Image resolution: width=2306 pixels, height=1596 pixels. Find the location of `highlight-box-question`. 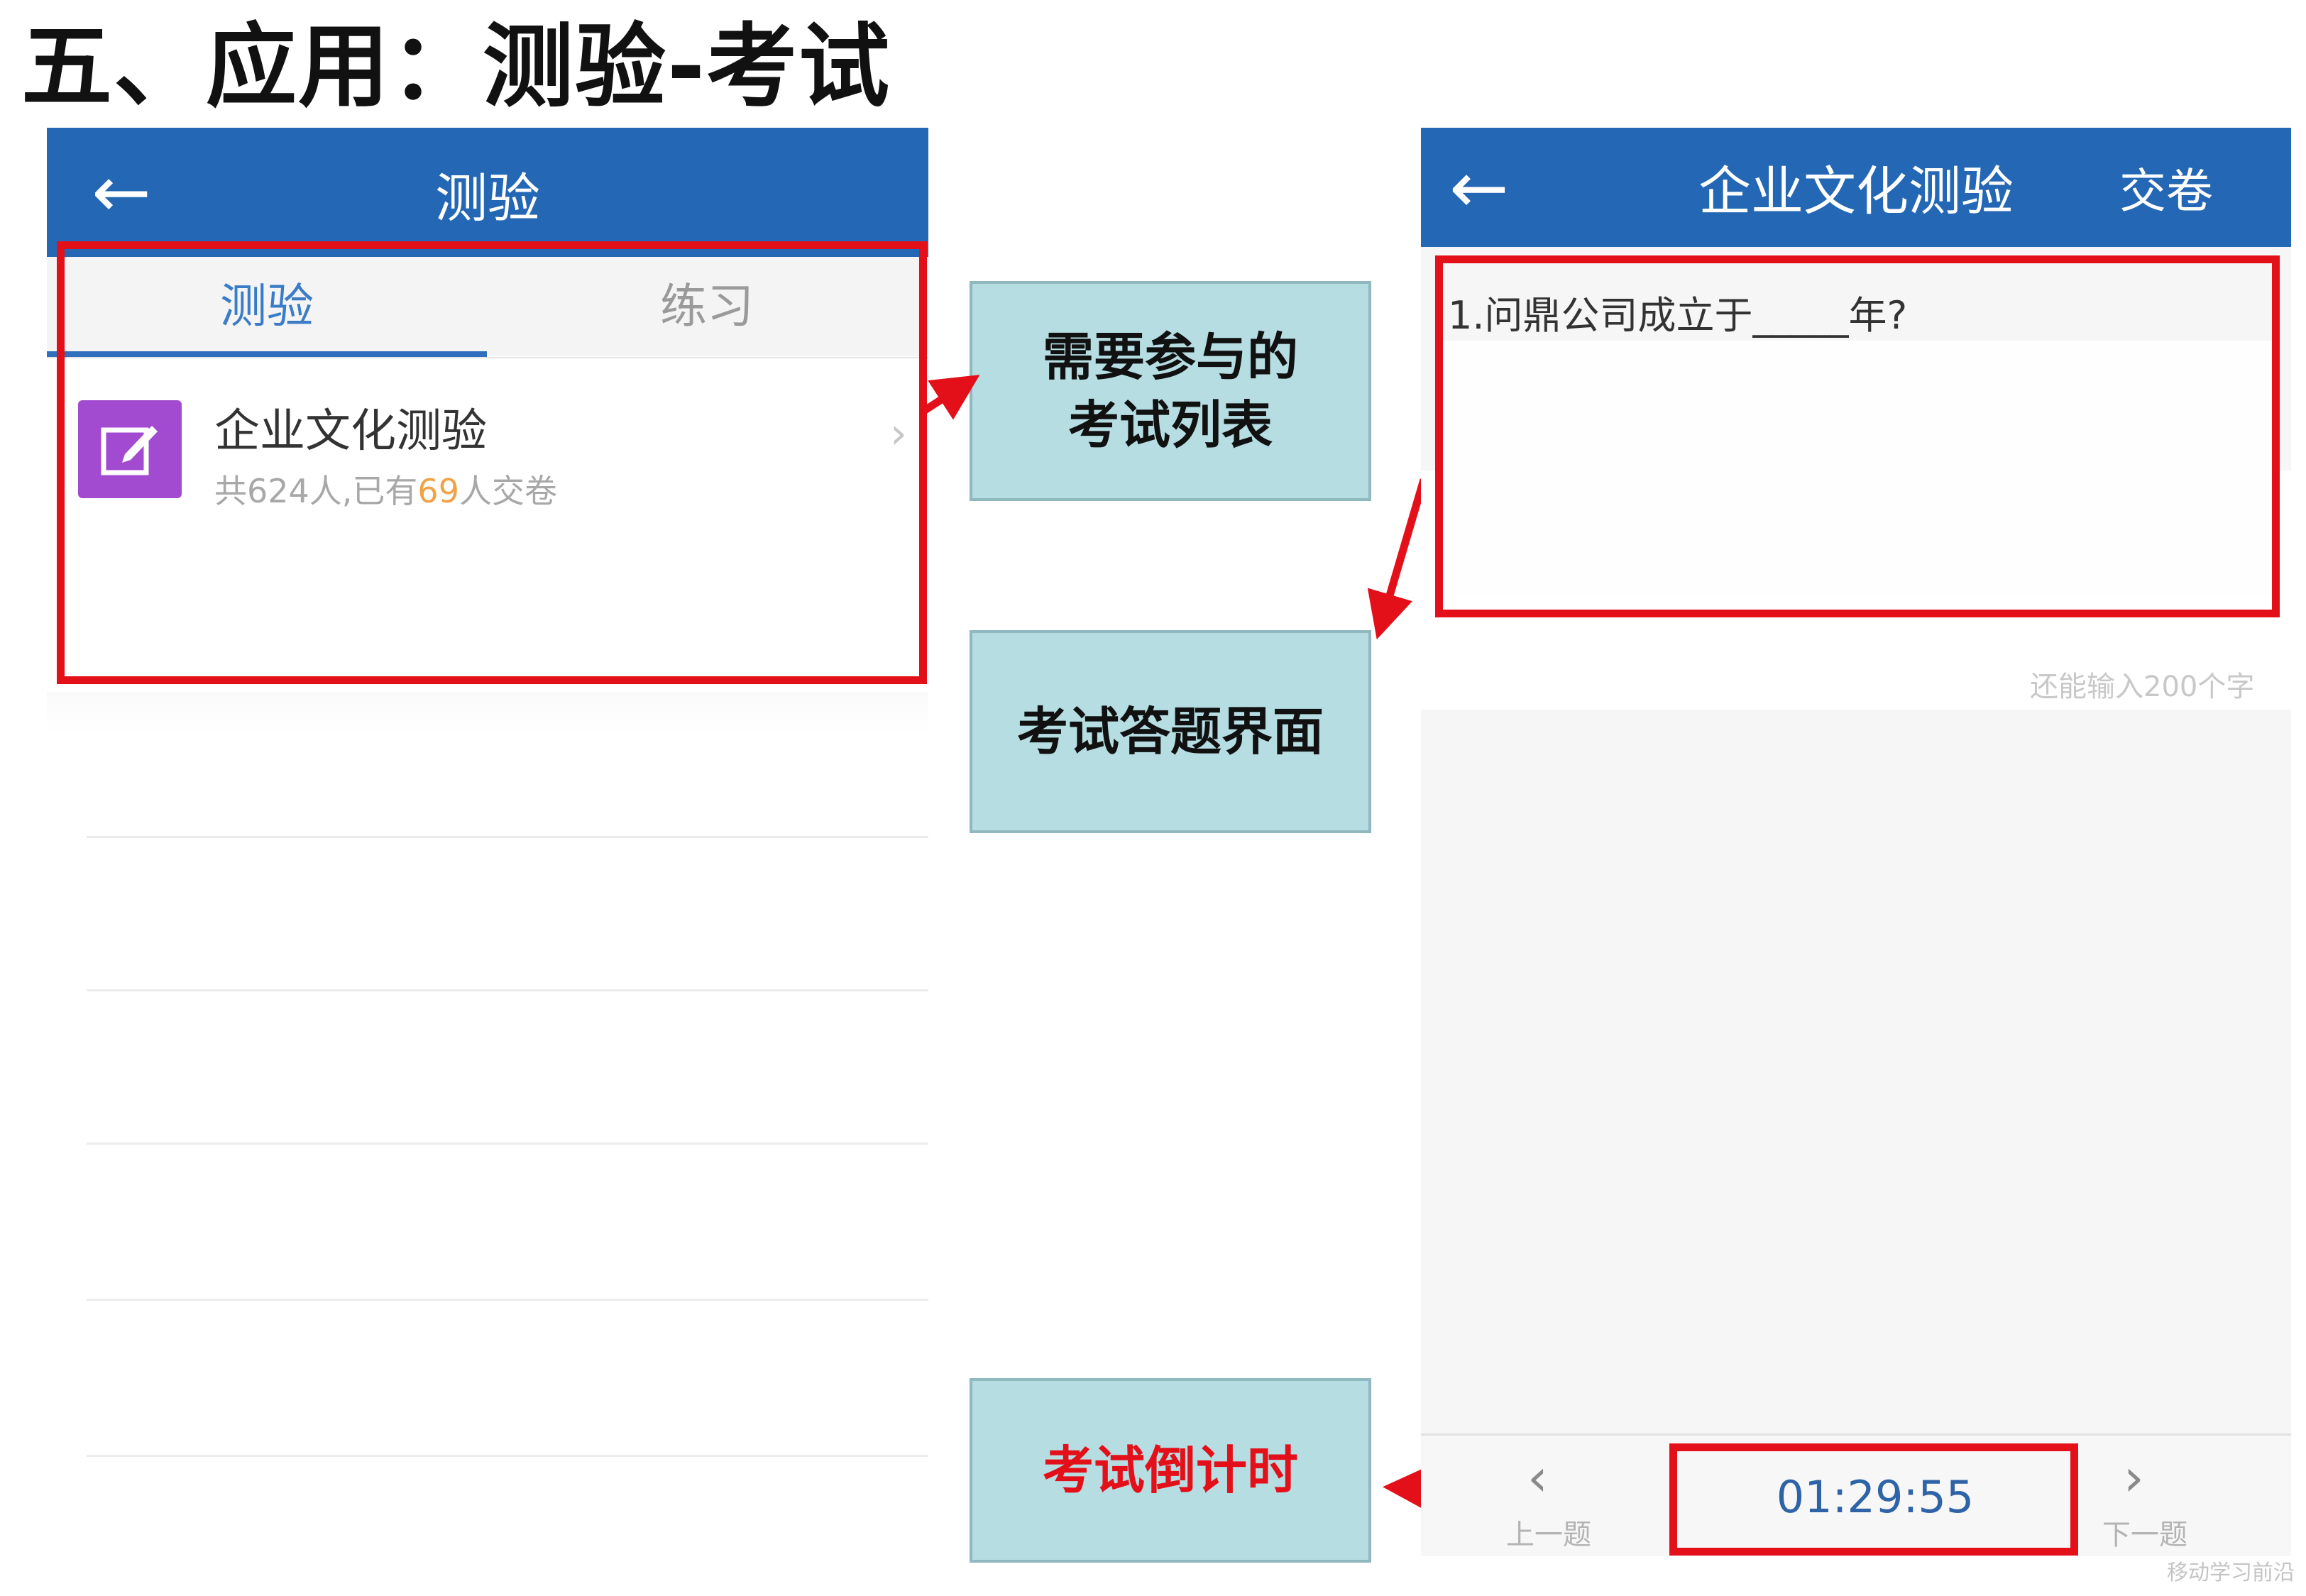

highlight-box-question is located at coordinates (1857, 436).